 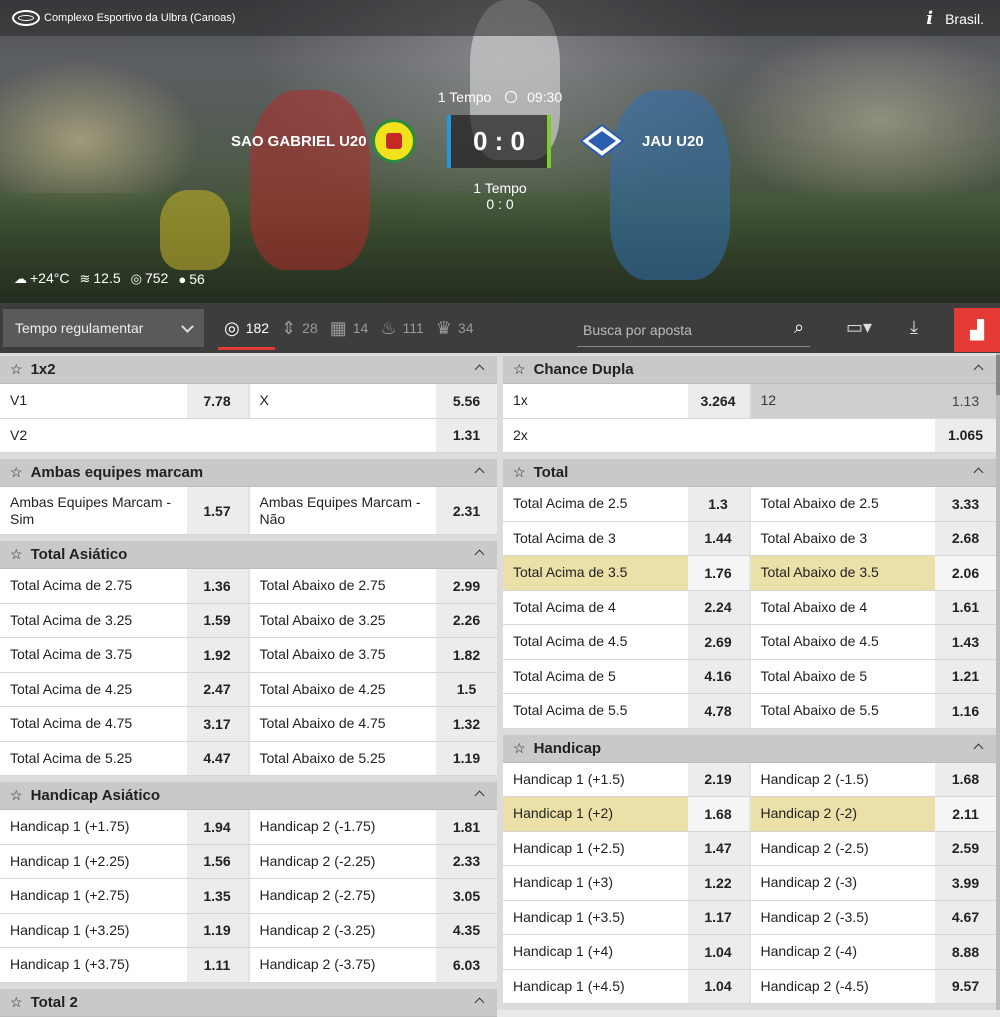 I want to click on tab-special-markets: ♛ 34, so click(x=455, y=328).